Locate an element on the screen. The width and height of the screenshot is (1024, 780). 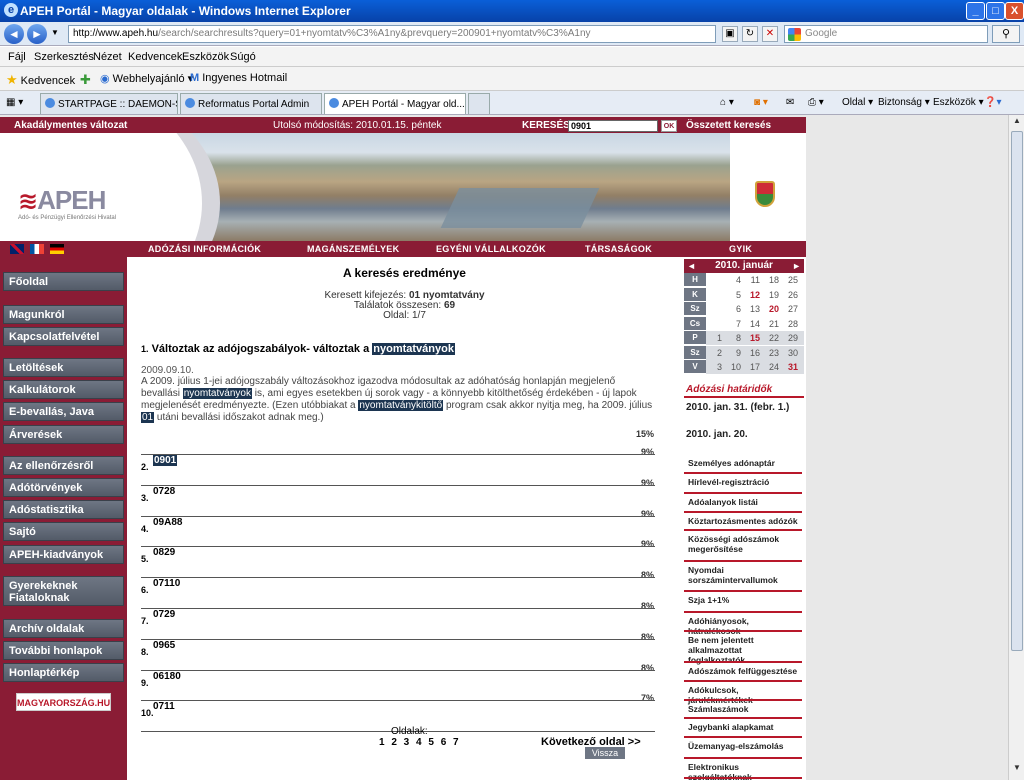
result-link: 09A88 is located at coordinates (167, 522).